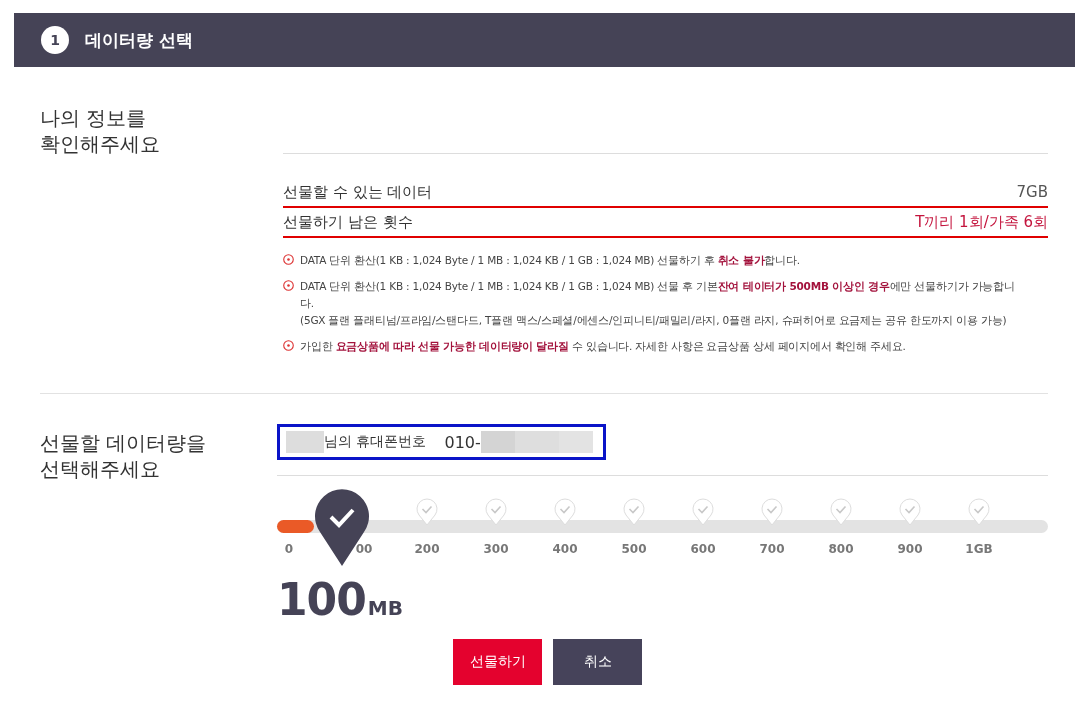 This screenshot has height=713, width=1085. What do you see at coordinates (364, 549) in the screenshot?
I see `tick-label: 00` at bounding box center [364, 549].